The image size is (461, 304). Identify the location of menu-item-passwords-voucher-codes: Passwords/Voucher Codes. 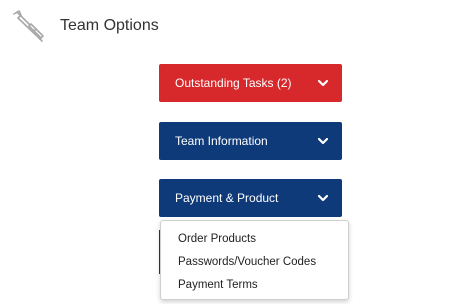
(254, 262).